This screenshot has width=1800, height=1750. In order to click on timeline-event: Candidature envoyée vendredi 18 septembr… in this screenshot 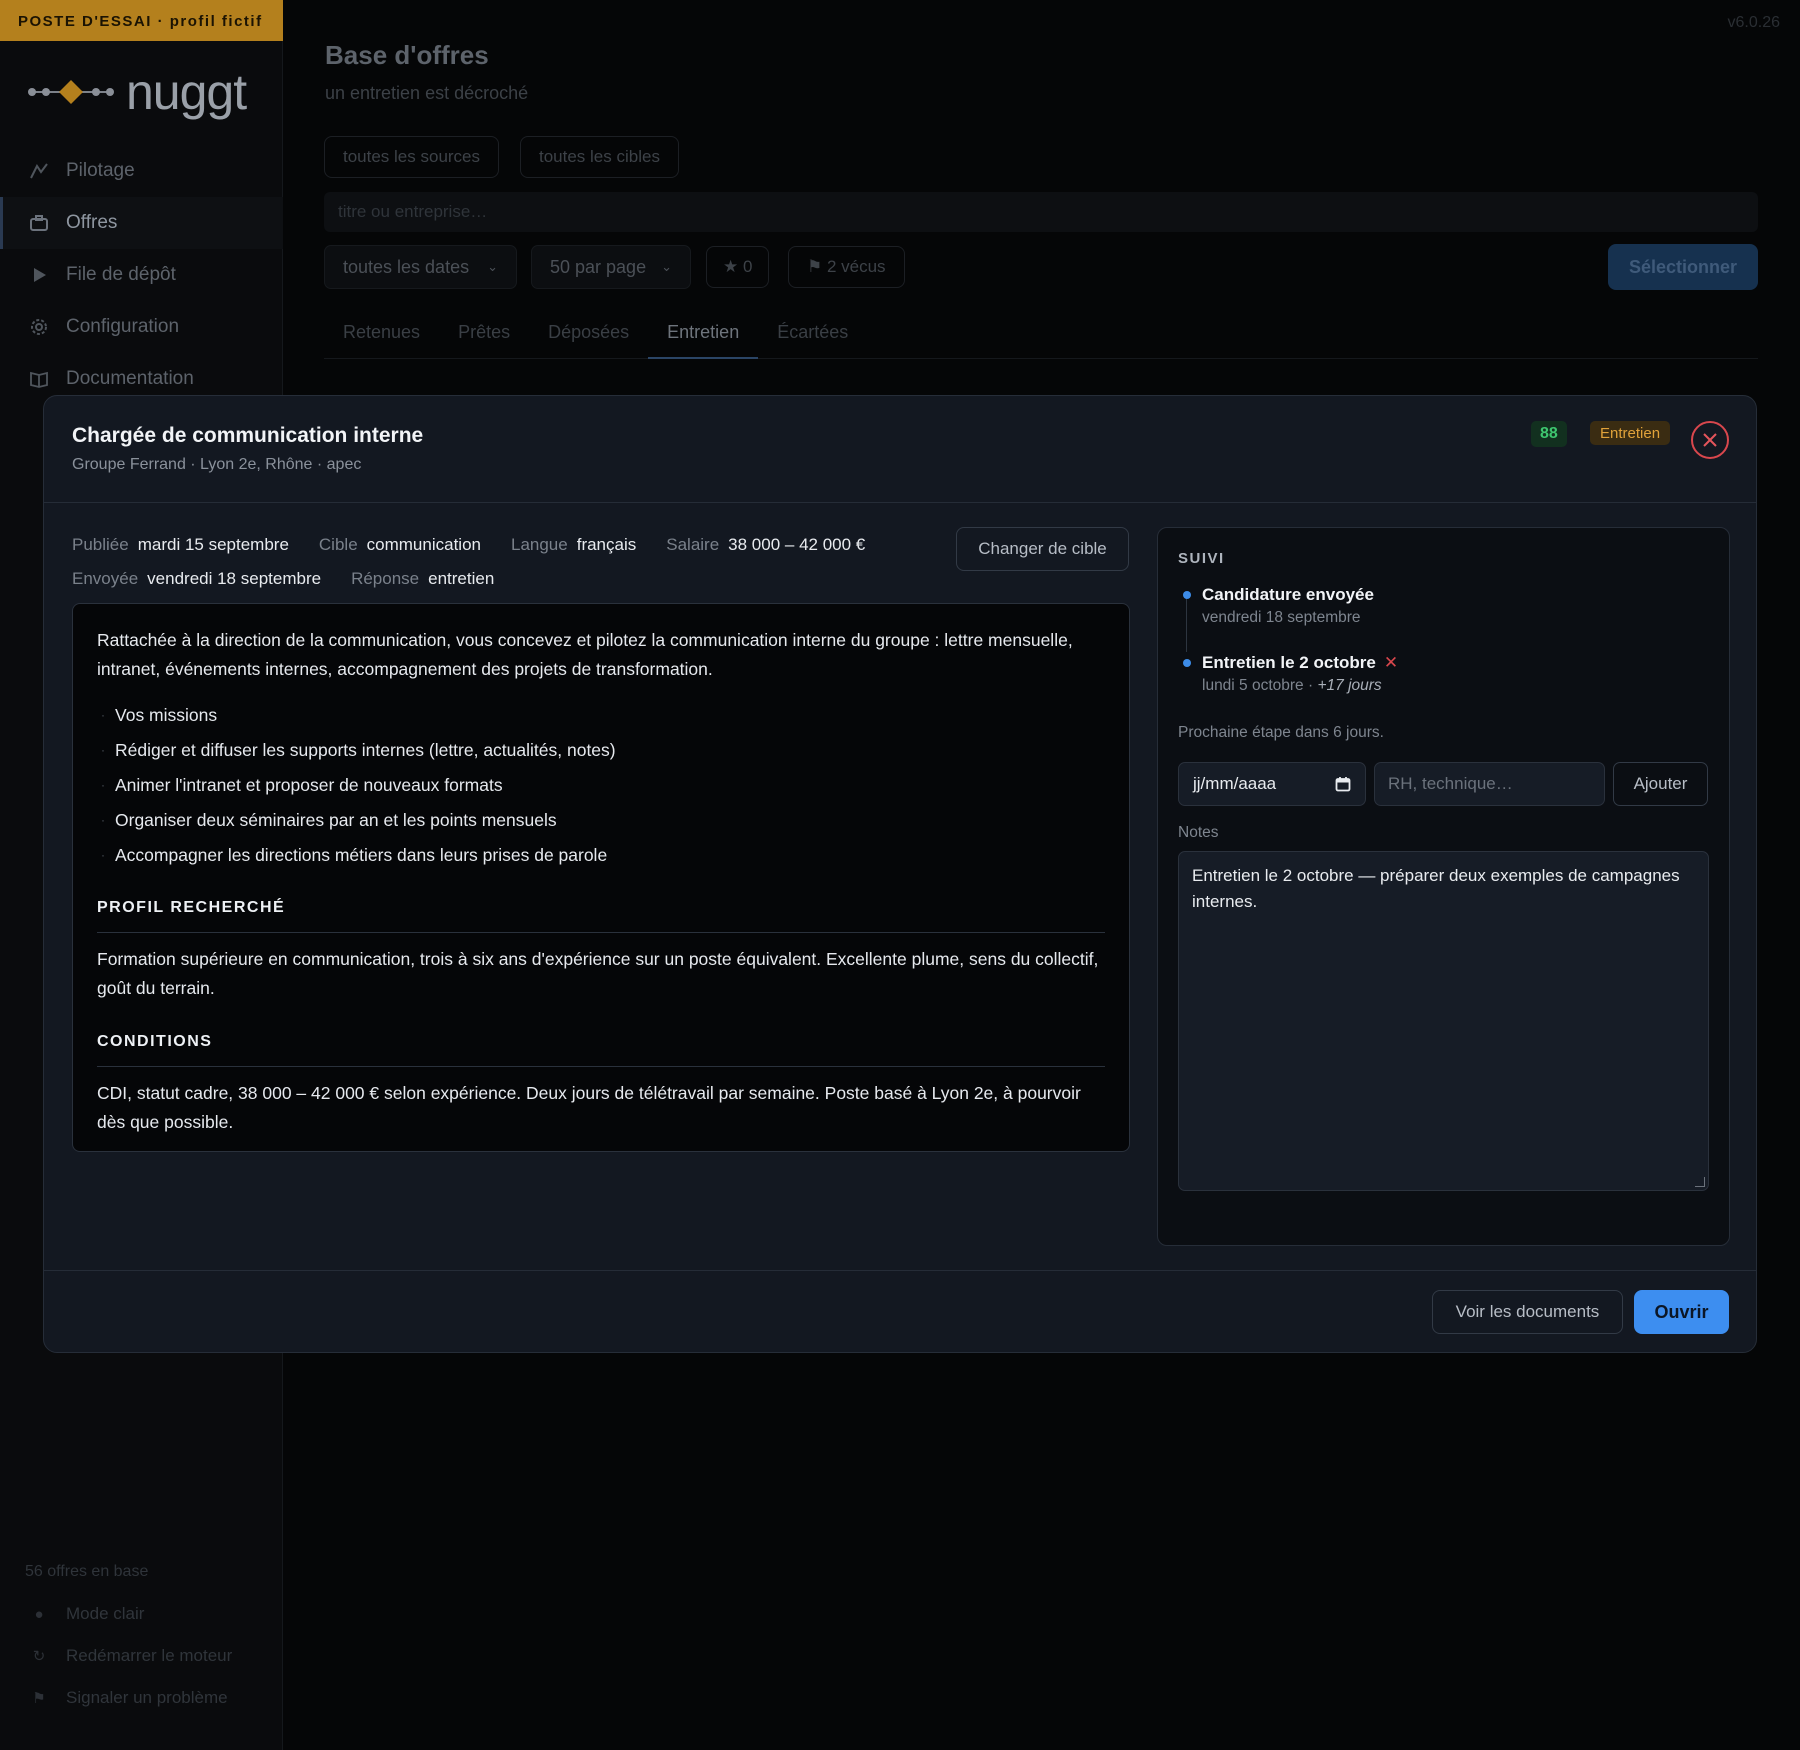, I will do `click(1438, 618)`.